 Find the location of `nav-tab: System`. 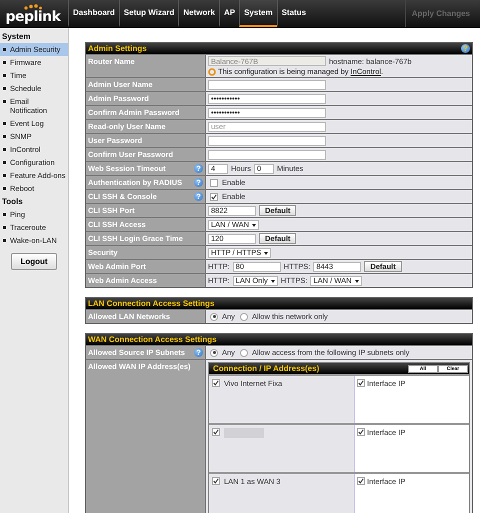

nav-tab: System is located at coordinates (258, 13).